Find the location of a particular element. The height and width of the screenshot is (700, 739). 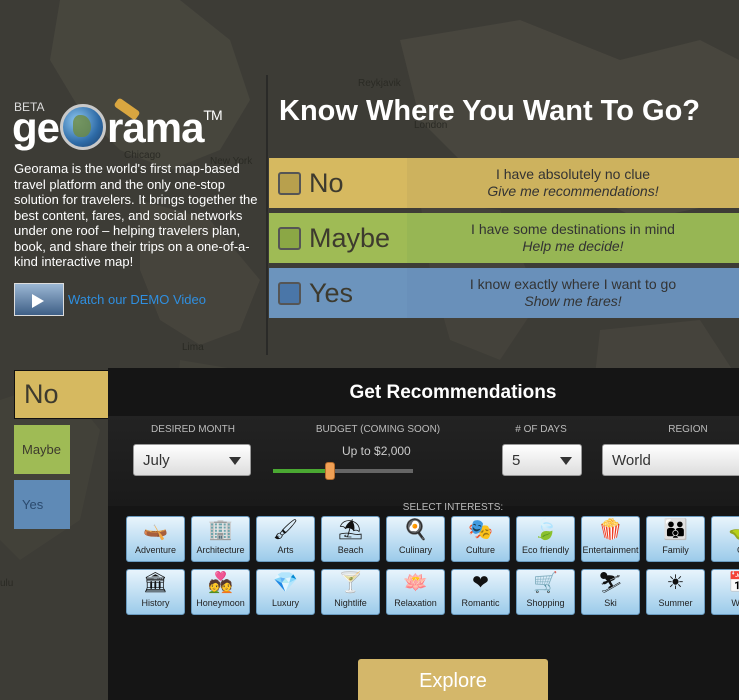

interest-tile-eco-friendly: 🍃 Eco friendly is located at coordinates (545, 539).